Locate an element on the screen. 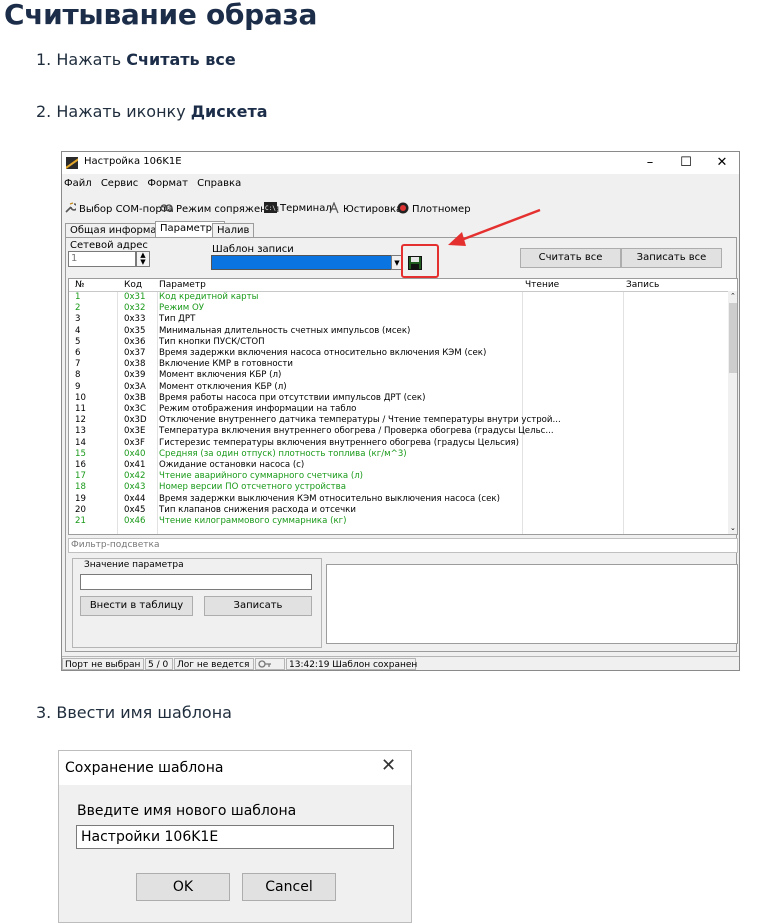 The height and width of the screenshot is (923, 760). svg-text: C:\ is located at coordinates (270, 208).